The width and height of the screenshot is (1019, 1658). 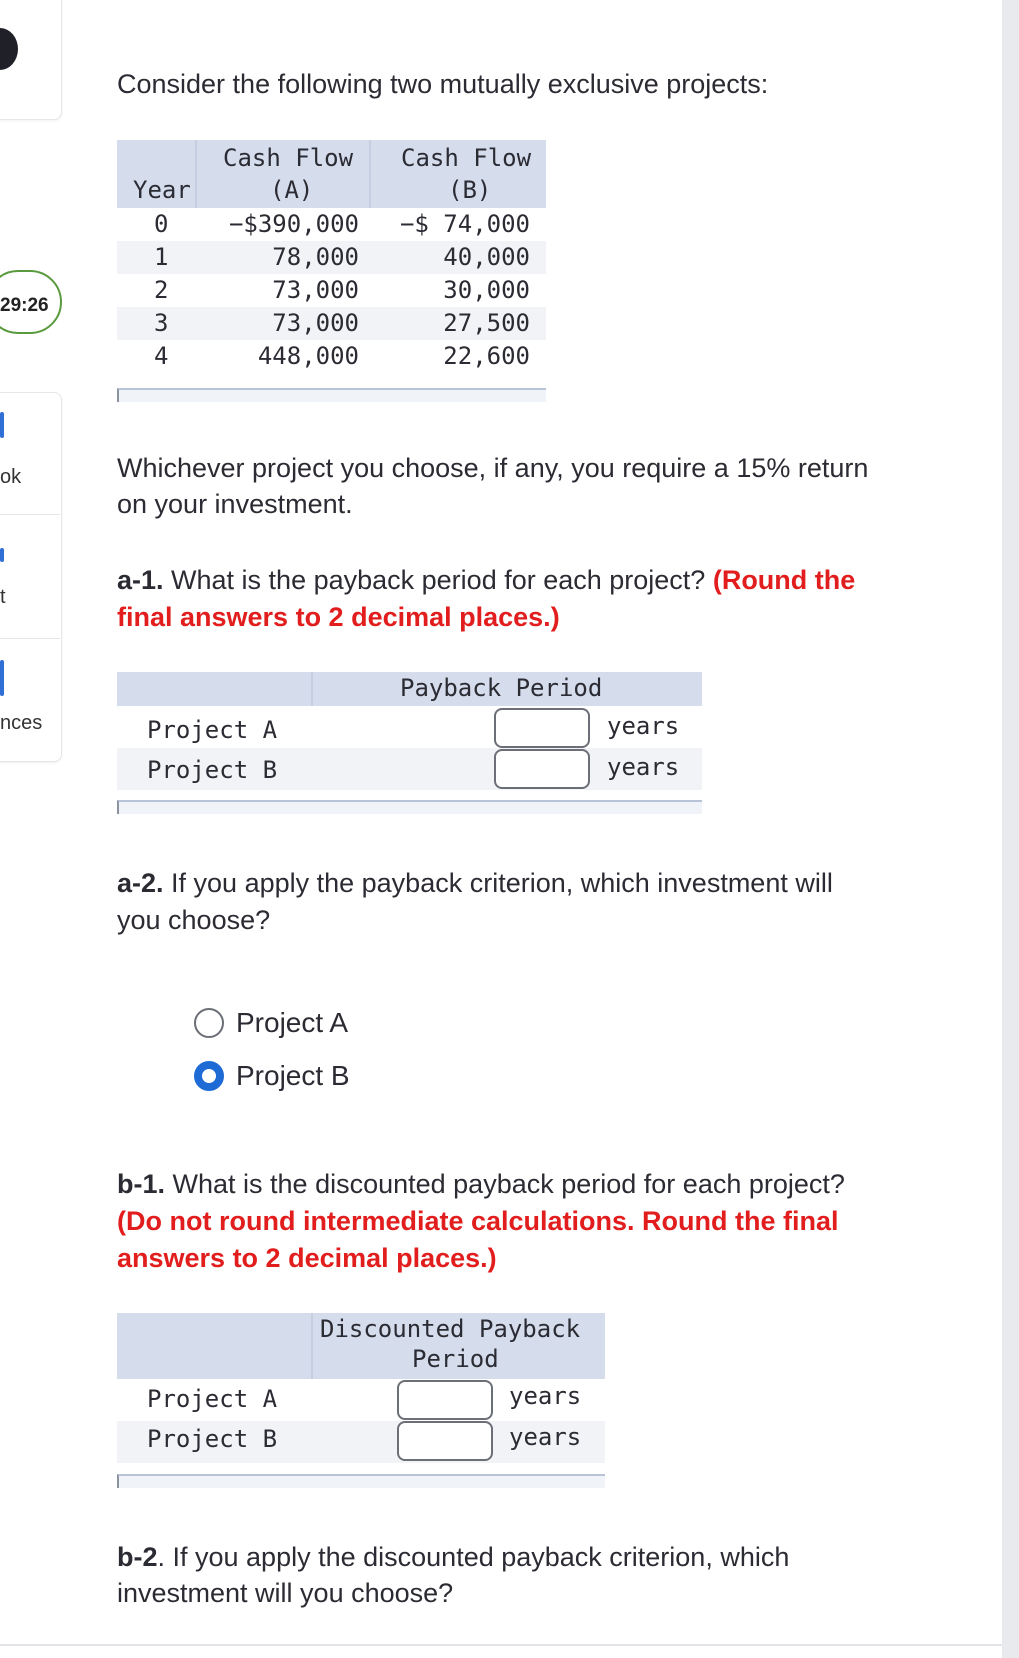 I want to click on return-text-line2: on your investment., so click(x=235, y=504).